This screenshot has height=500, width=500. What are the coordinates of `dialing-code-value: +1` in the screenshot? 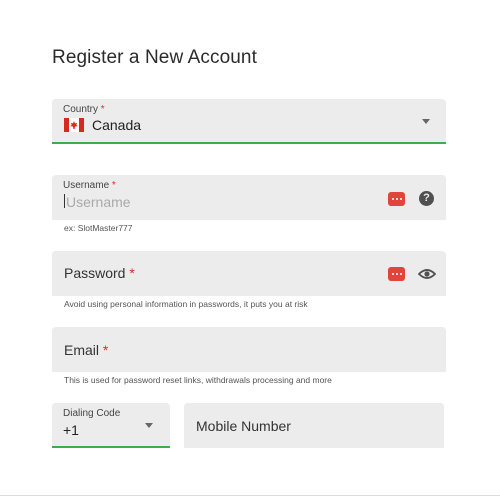 It's located at (71, 430).